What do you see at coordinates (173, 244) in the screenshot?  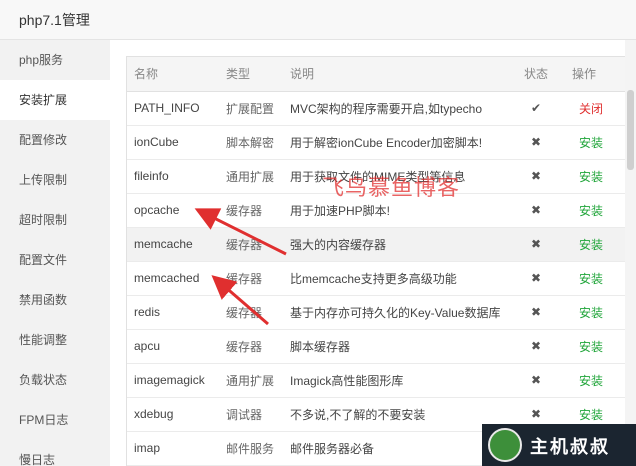 I see `extension-name: memcache` at bounding box center [173, 244].